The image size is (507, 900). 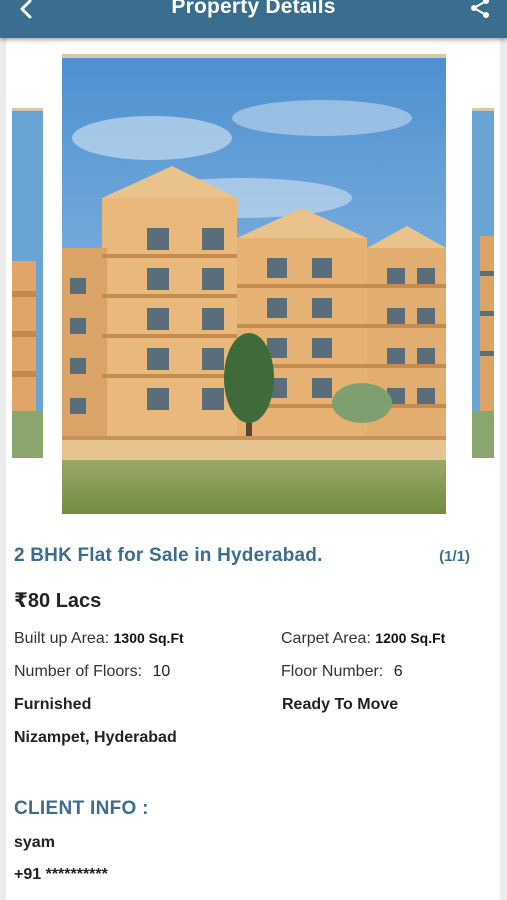 What do you see at coordinates (81, 808) in the screenshot?
I see `client-info-heading: CLIENT INFO :` at bounding box center [81, 808].